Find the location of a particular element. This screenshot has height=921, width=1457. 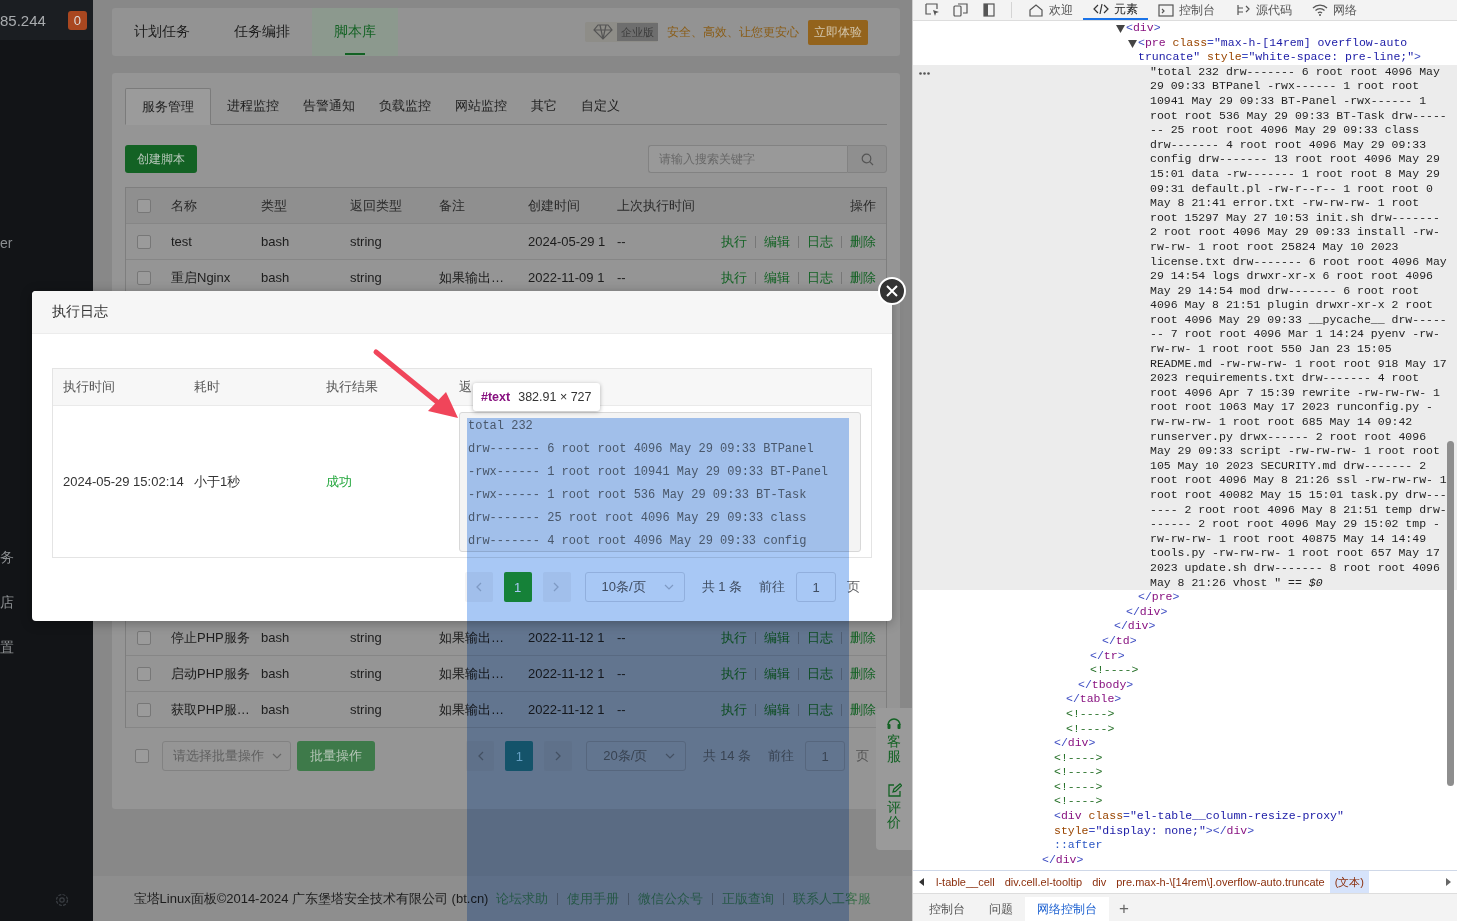

return-type-cell-text: string is located at coordinates (366, 673).